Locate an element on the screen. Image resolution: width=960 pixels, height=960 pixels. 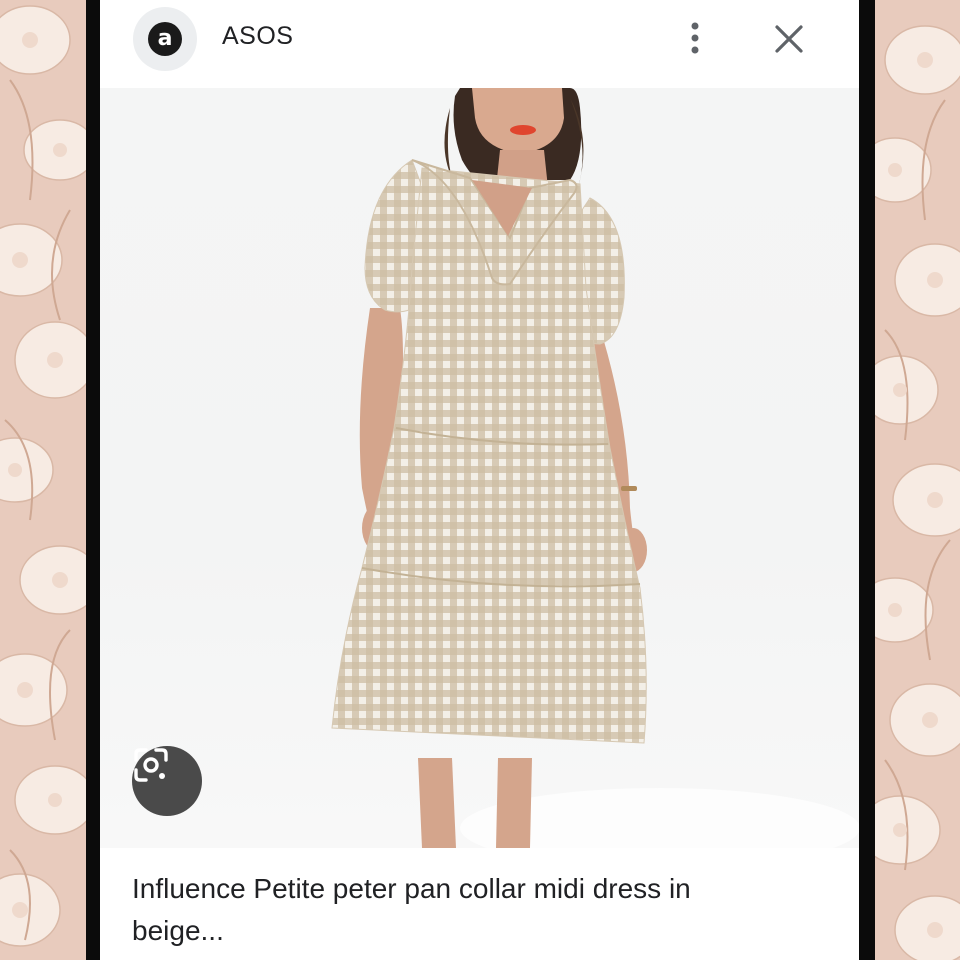
site-name: ASOS is located at coordinates (257, 36).